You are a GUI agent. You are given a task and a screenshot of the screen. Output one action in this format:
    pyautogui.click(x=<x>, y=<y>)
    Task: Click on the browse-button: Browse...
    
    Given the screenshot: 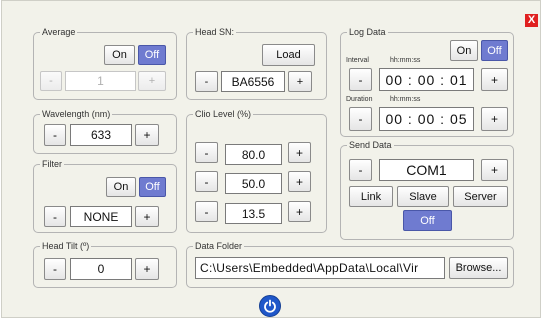 What is the action you would take?
    pyautogui.click(x=478, y=268)
    